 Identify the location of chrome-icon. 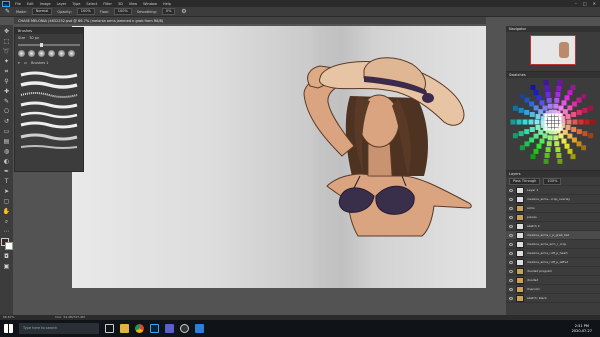
(139, 328).